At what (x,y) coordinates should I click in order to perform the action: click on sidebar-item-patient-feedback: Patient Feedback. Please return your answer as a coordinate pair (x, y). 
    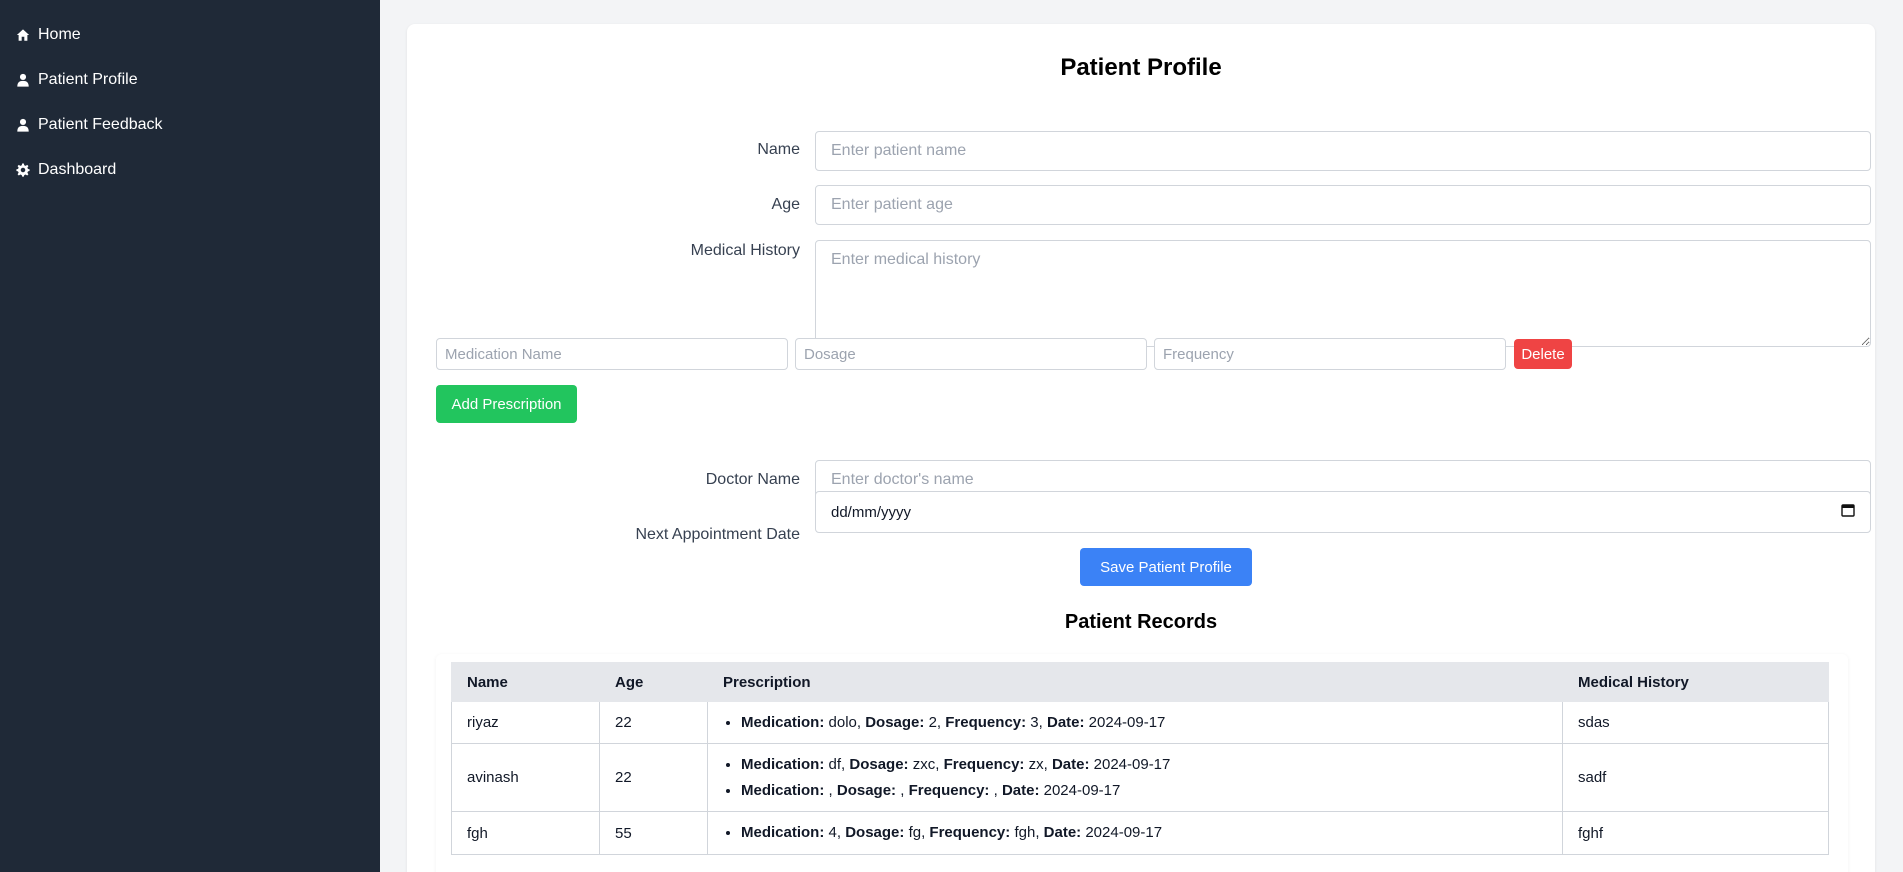
    Looking at the image, I should click on (190, 124).